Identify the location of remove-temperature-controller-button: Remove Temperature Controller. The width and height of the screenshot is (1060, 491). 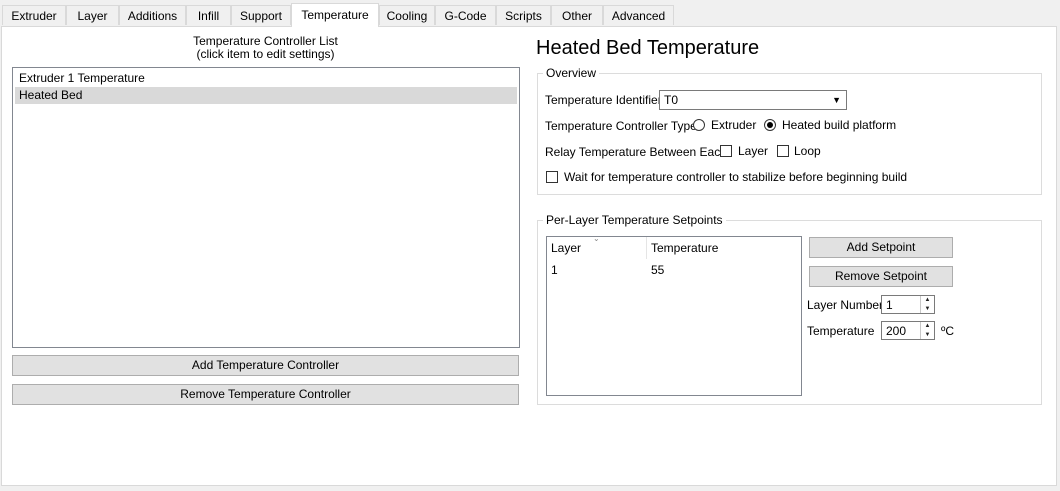
(265, 394).